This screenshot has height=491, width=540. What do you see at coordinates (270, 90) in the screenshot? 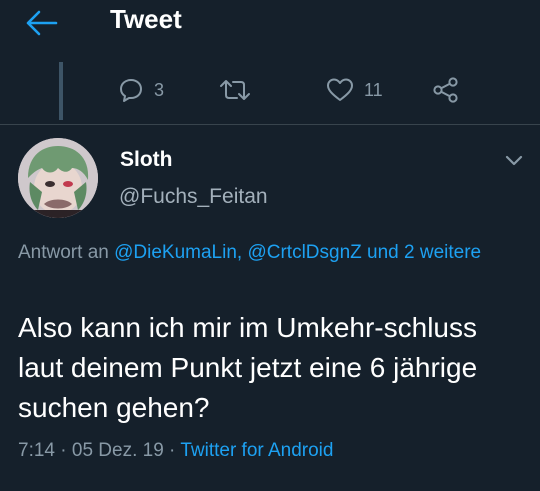
I see `previous-tweet-action-bar: 3 11` at bounding box center [270, 90].